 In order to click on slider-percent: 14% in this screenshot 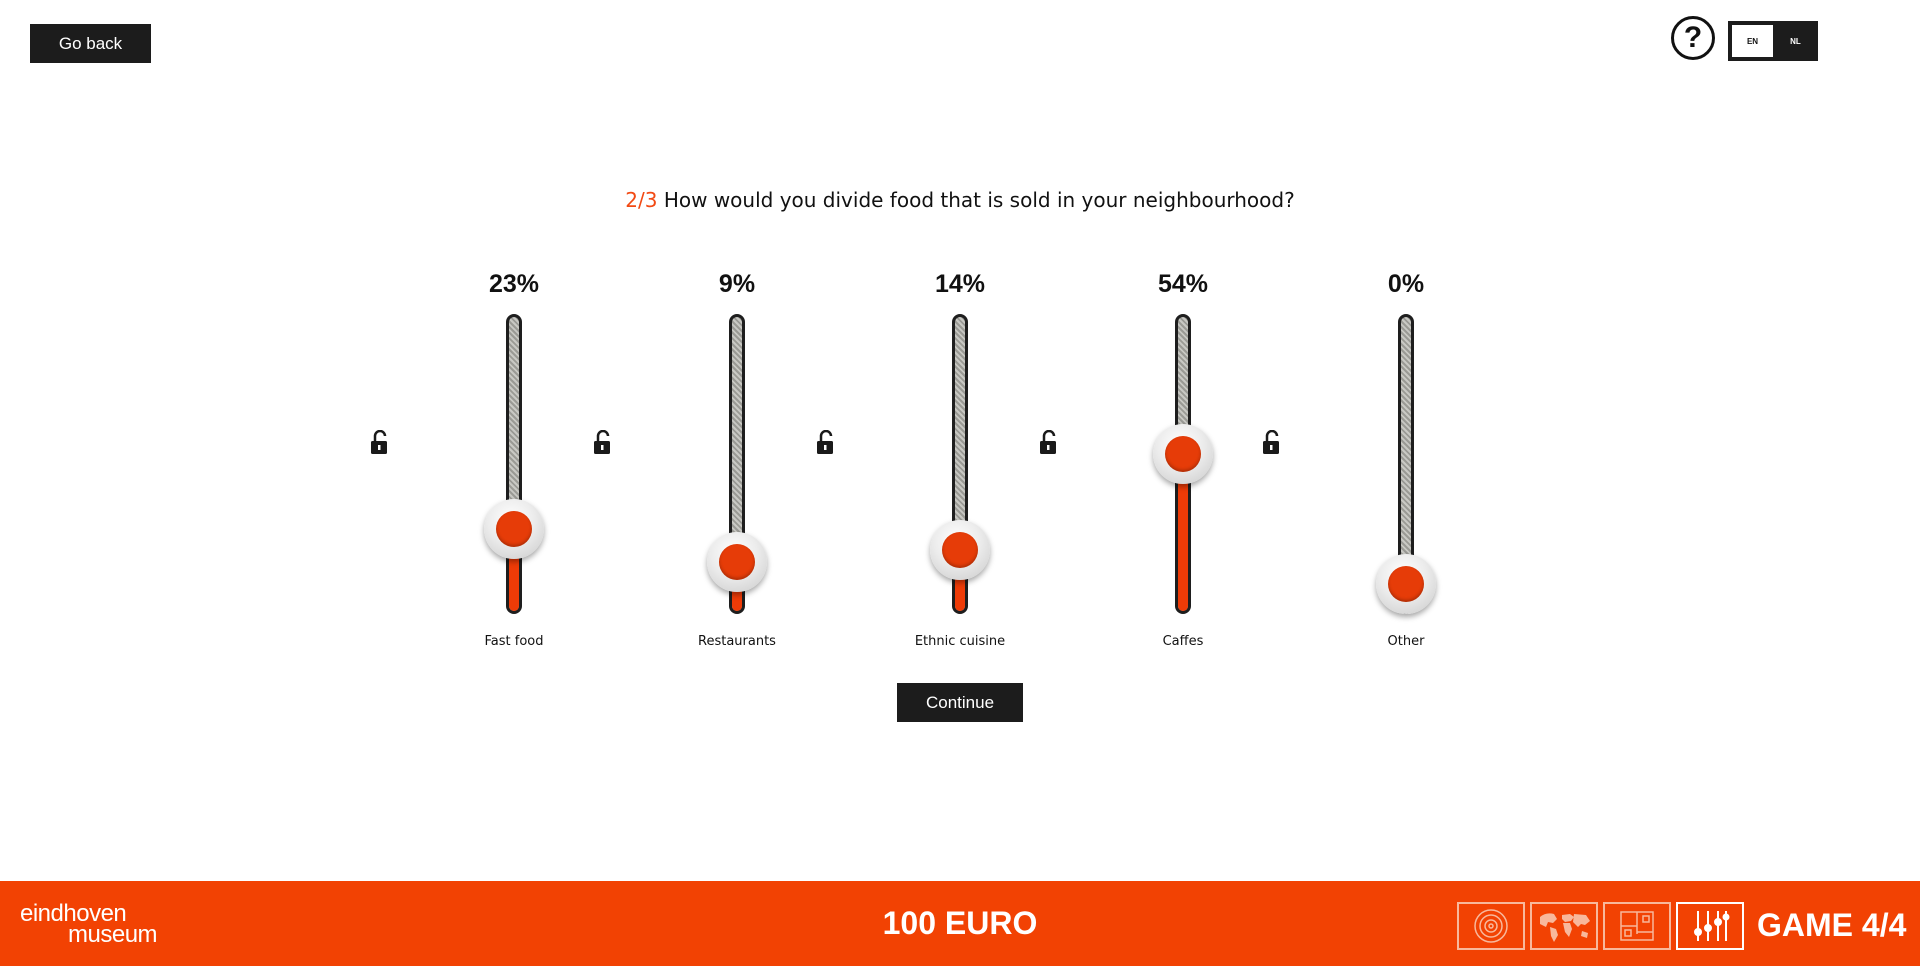, I will do `click(960, 284)`.